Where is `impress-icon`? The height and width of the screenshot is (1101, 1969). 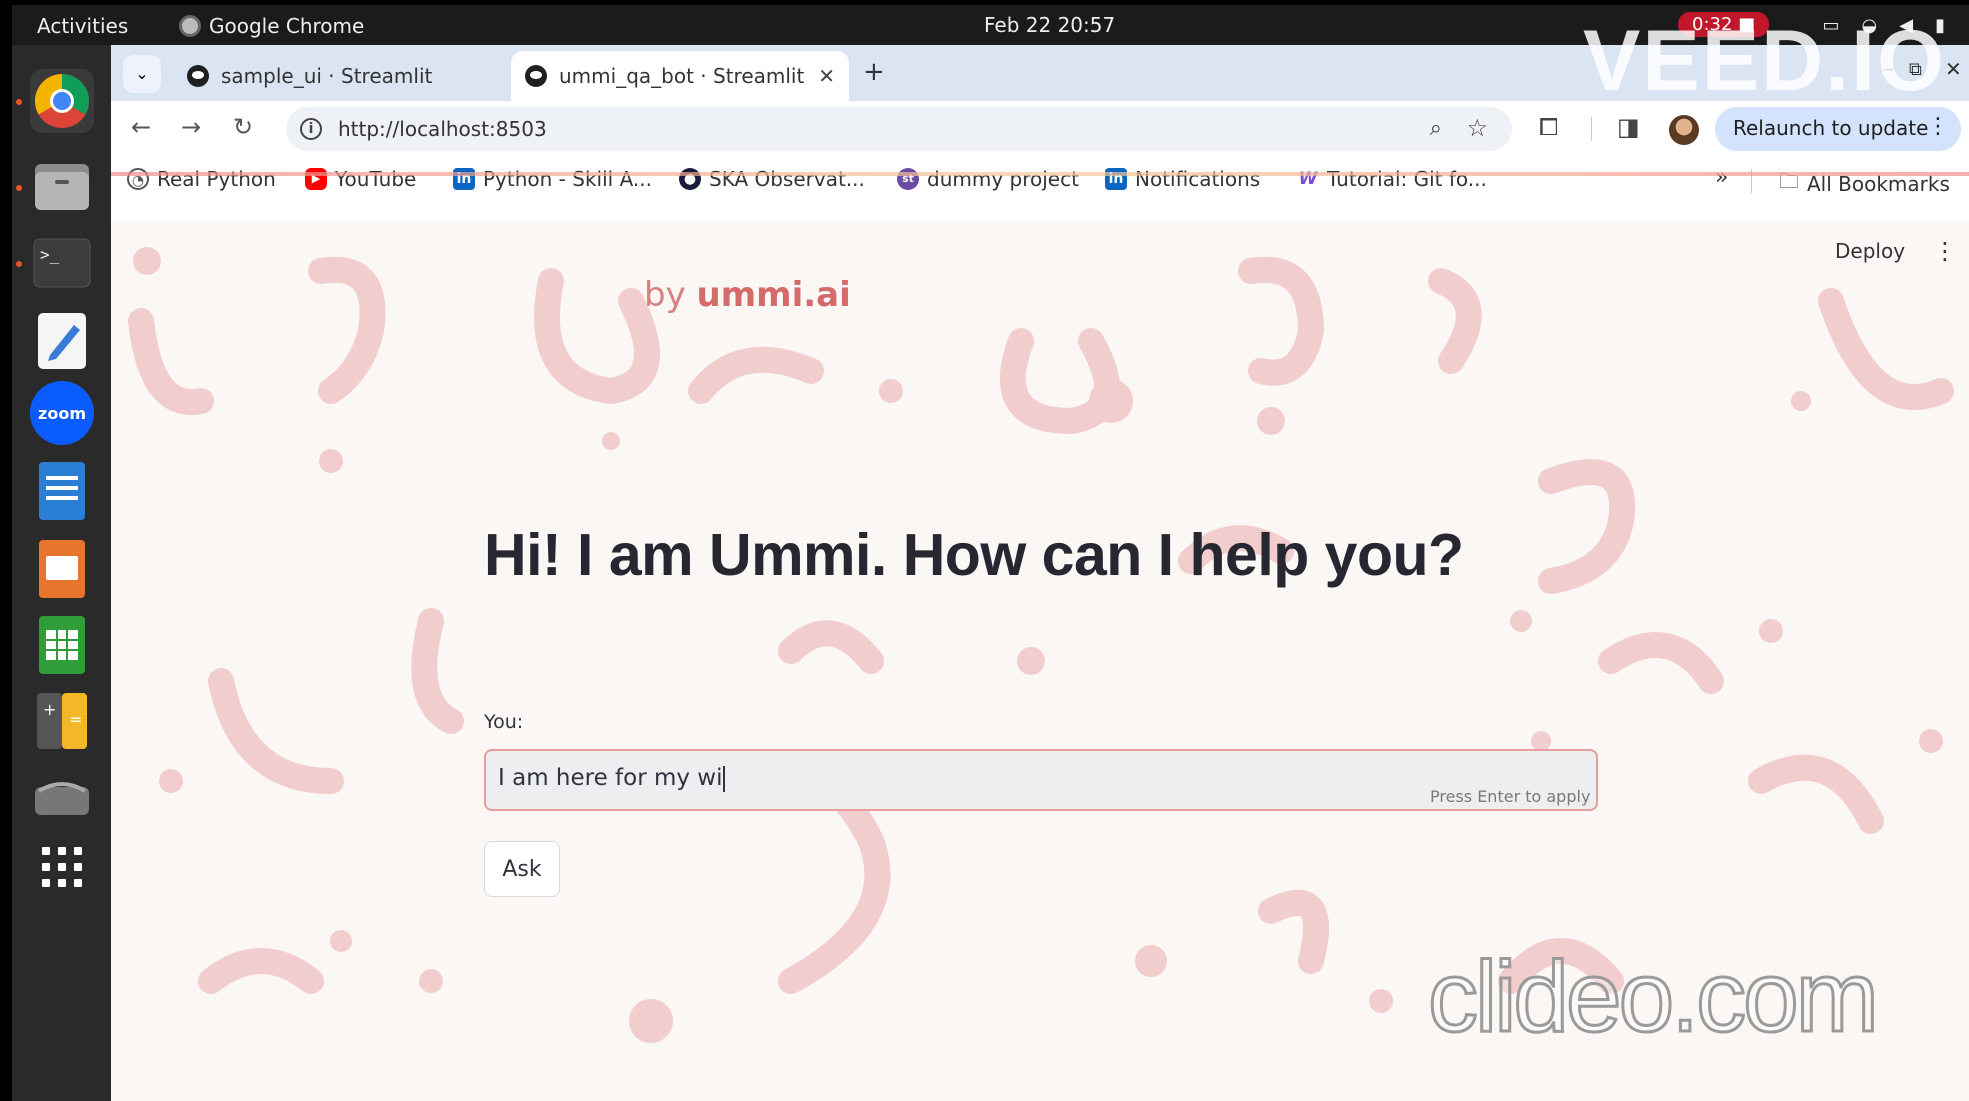
impress-icon is located at coordinates (62, 569).